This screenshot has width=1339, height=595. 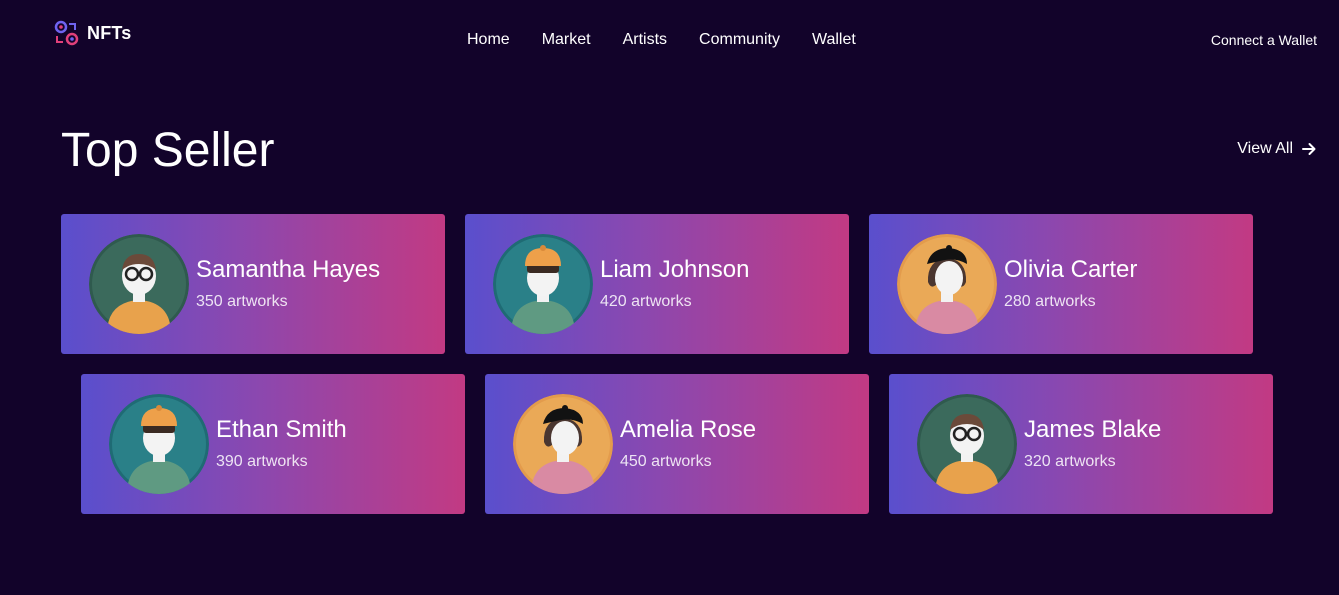 What do you see at coordinates (1061, 284) in the screenshot?
I see `seller-card: Olivia Carter 280 artworks` at bounding box center [1061, 284].